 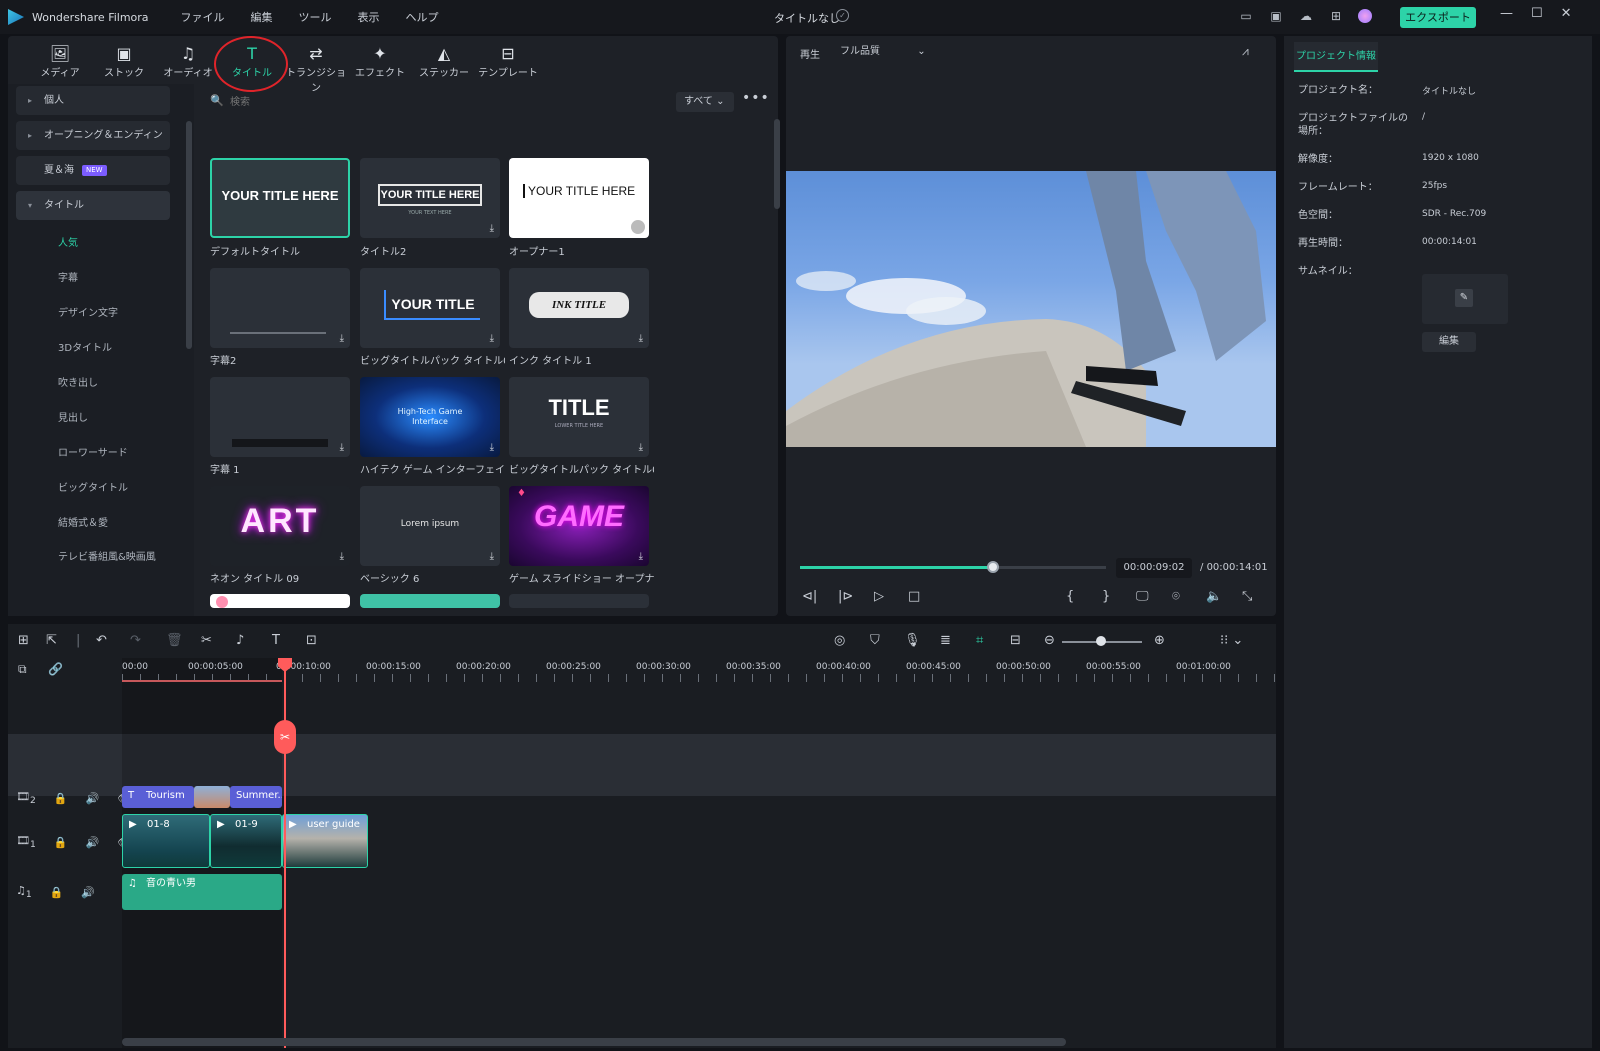 What do you see at coordinates (979, 640) in the screenshot?
I see `snap-icon: ⌗` at bounding box center [979, 640].